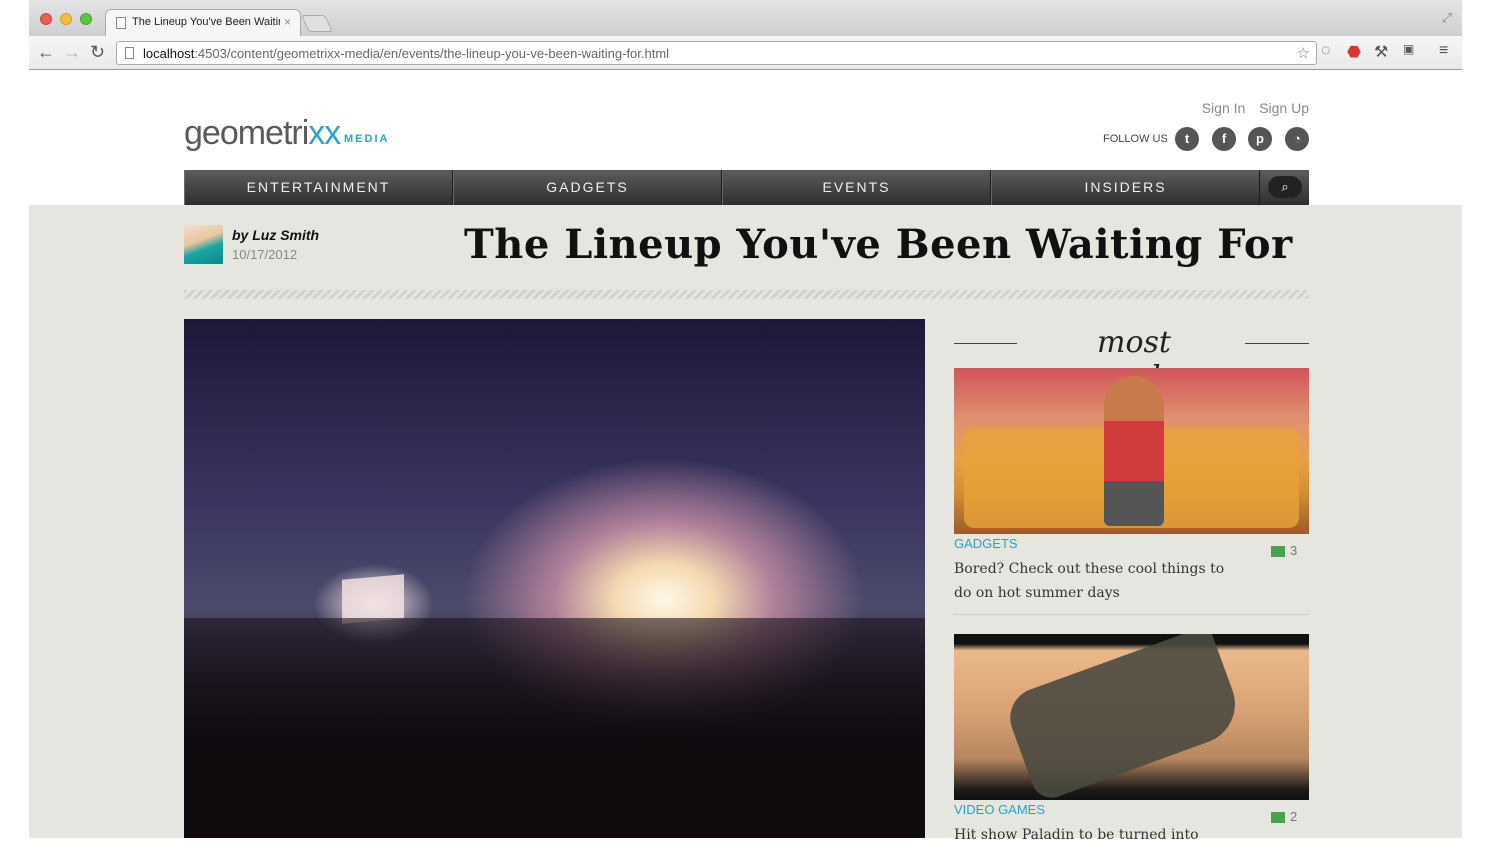  Describe the element at coordinates (206, 22) in the screenshot. I see `tab-title: The Lineup You've Been Waiting For` at that location.